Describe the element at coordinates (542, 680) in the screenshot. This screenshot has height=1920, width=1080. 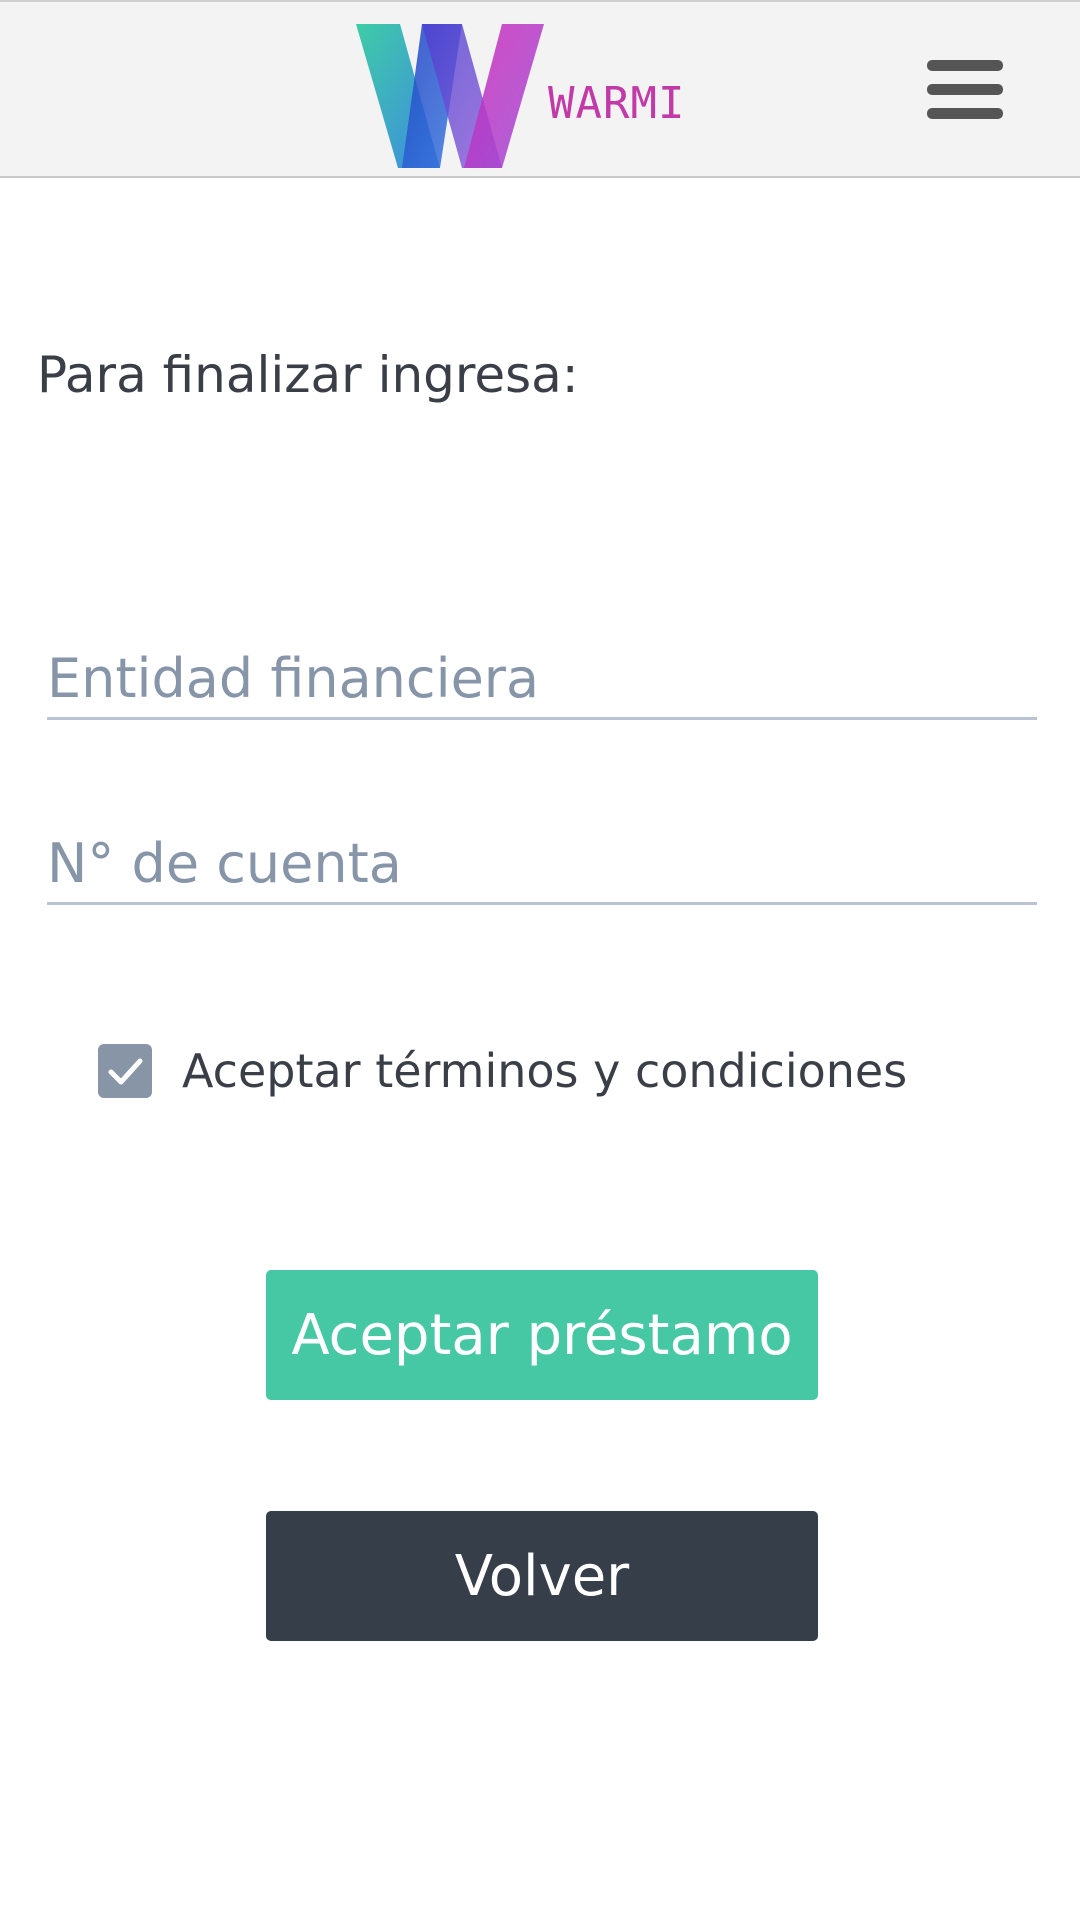
I see `financial-entity-input` at that location.